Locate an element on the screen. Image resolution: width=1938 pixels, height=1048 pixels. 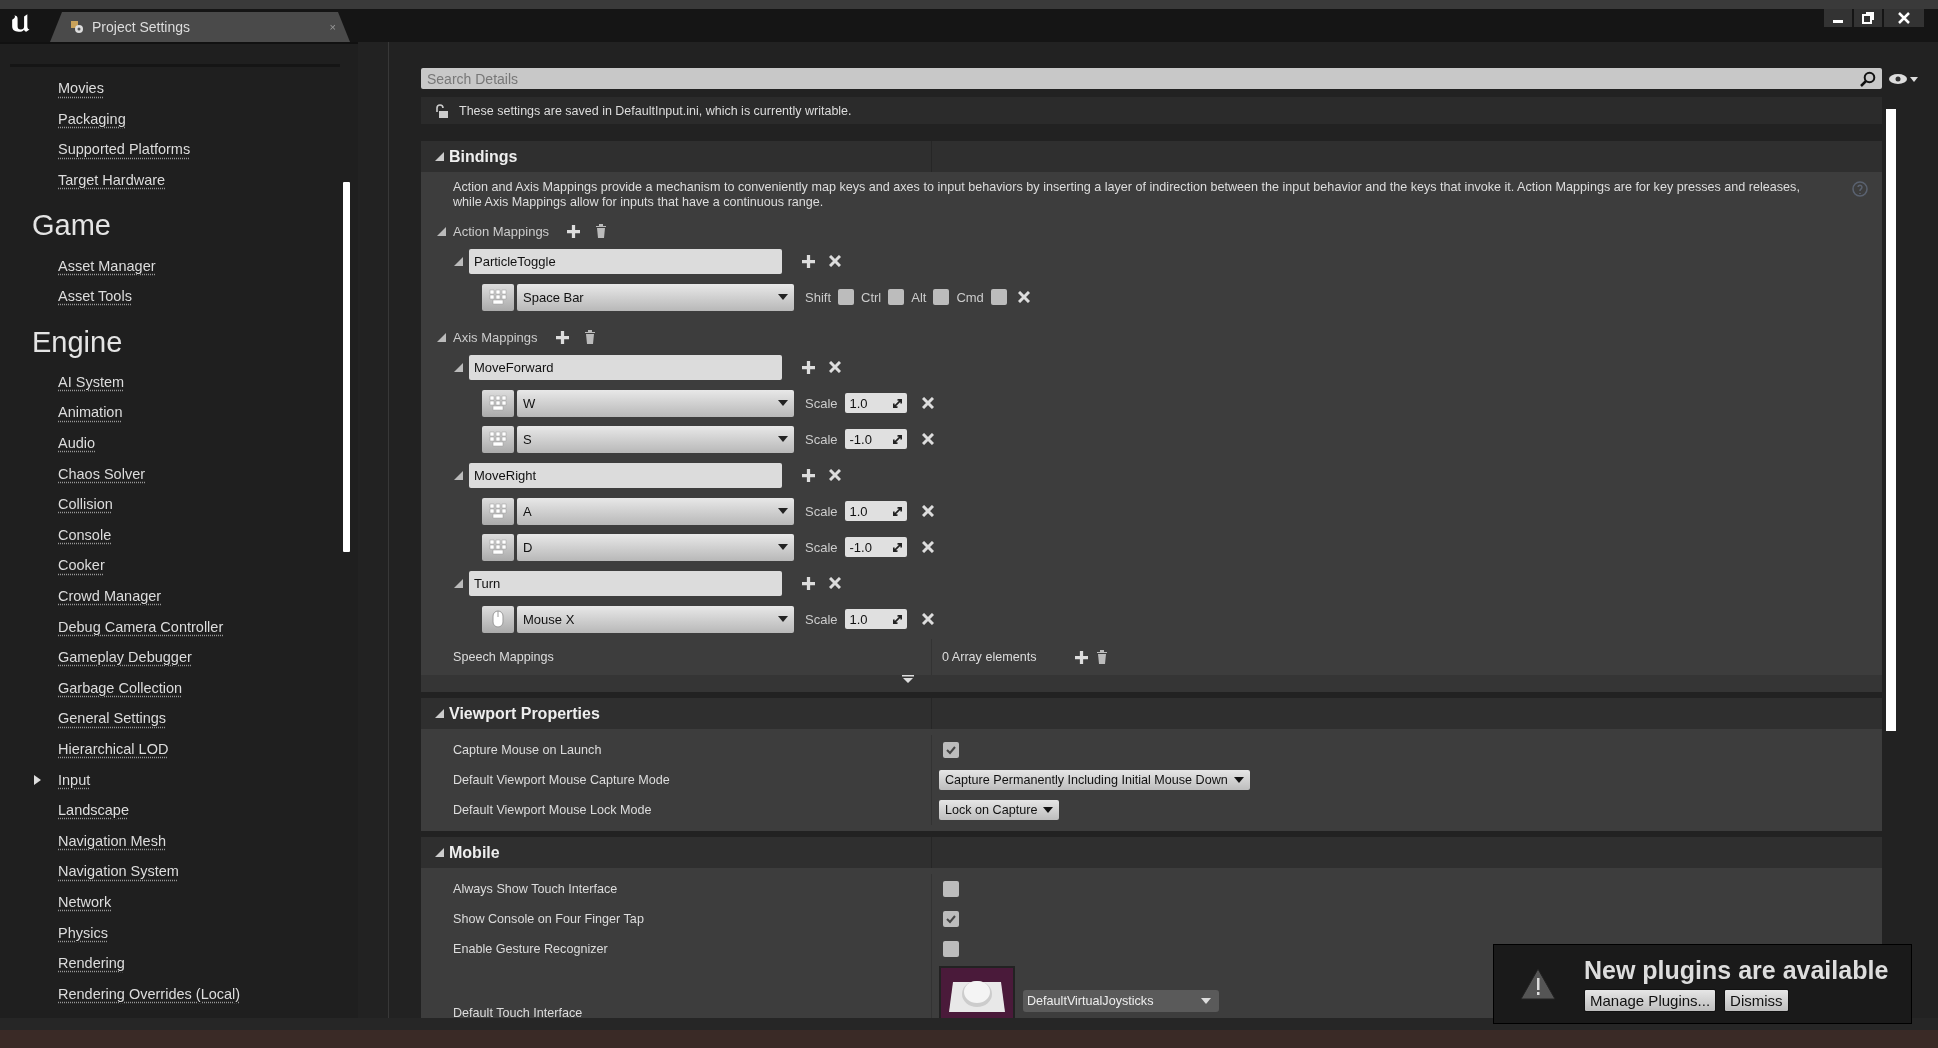
settings-link: Crowd Manager is located at coordinates (110, 596).